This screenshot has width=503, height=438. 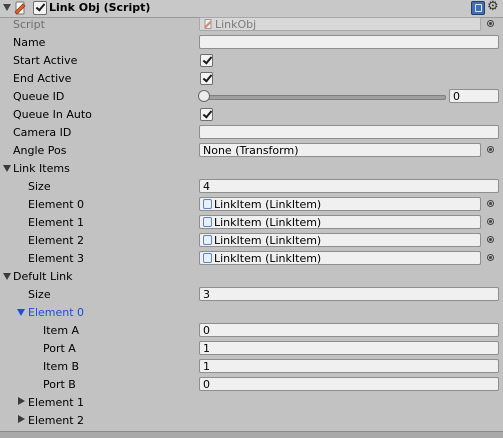 I want to click on script-value: LinkObj, so click(x=236, y=24).